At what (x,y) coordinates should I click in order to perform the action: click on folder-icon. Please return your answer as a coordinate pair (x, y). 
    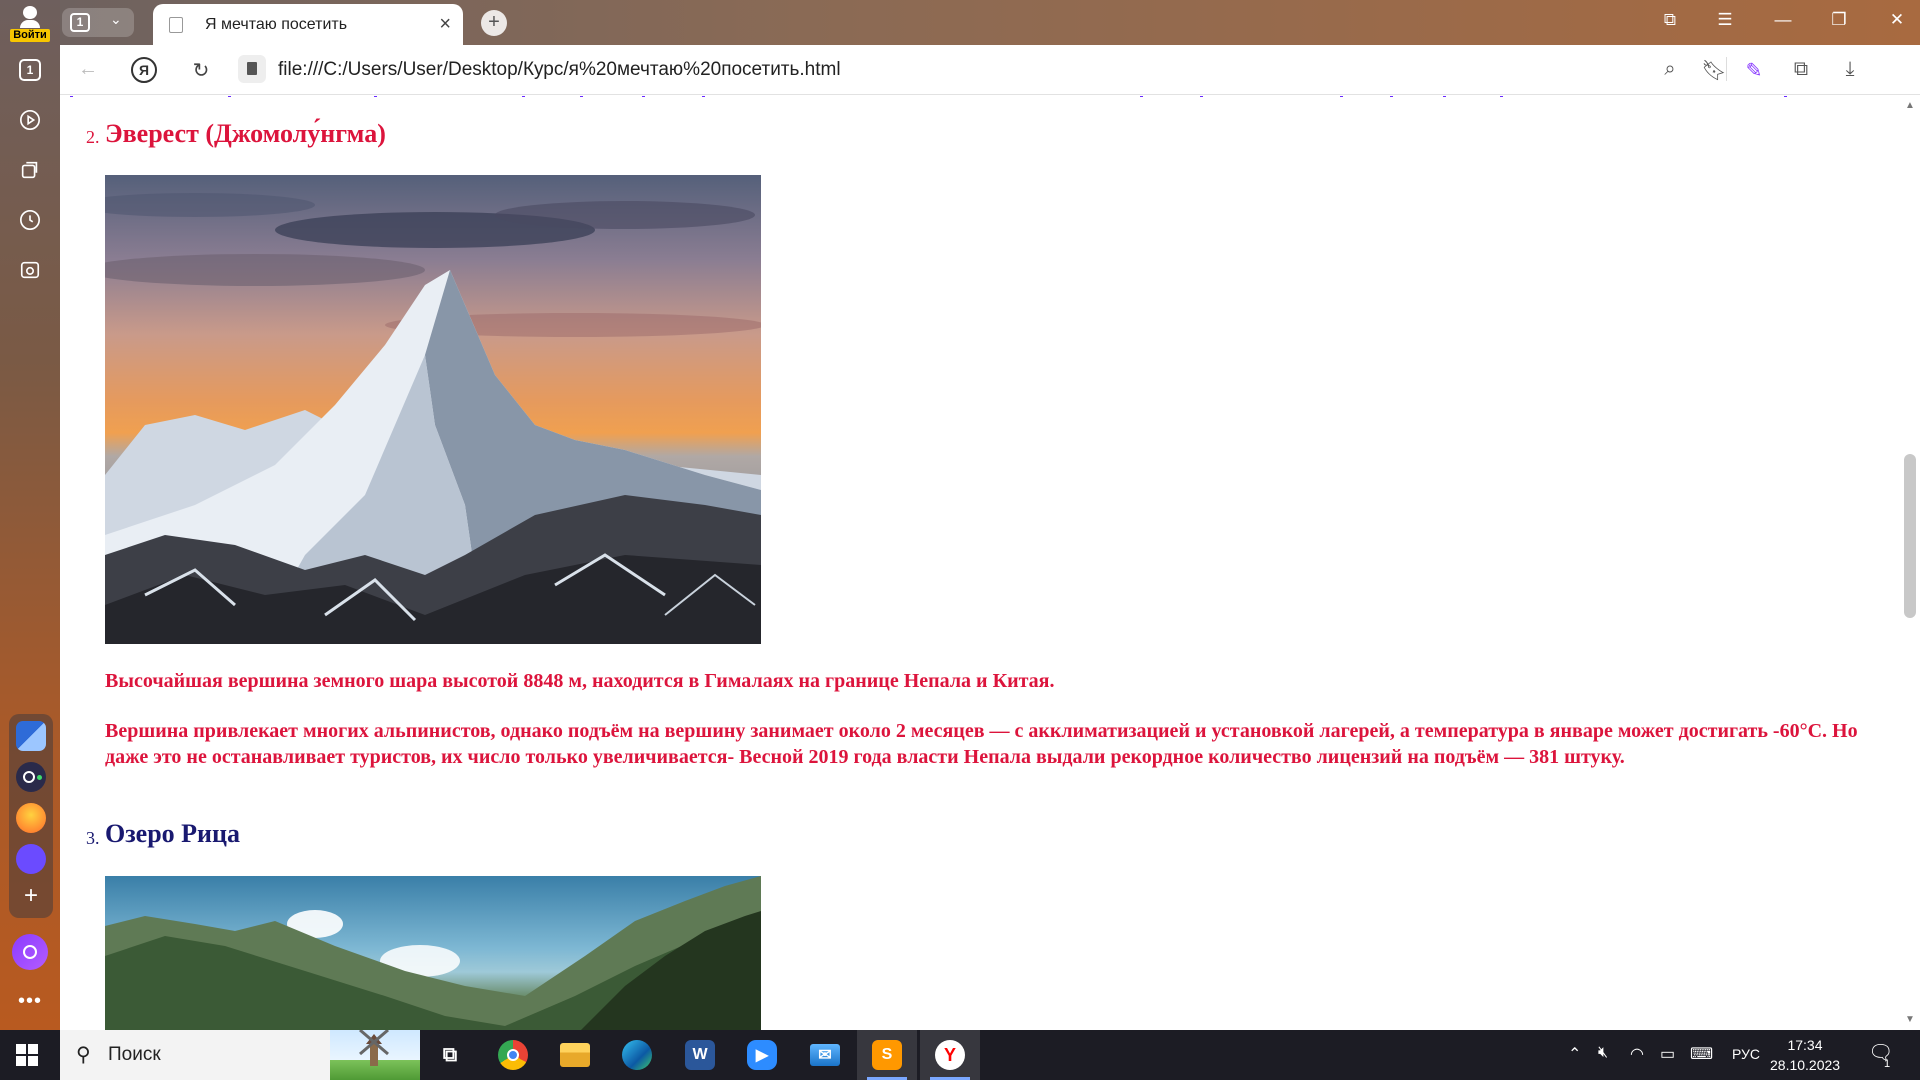
    Looking at the image, I should click on (575, 1055).